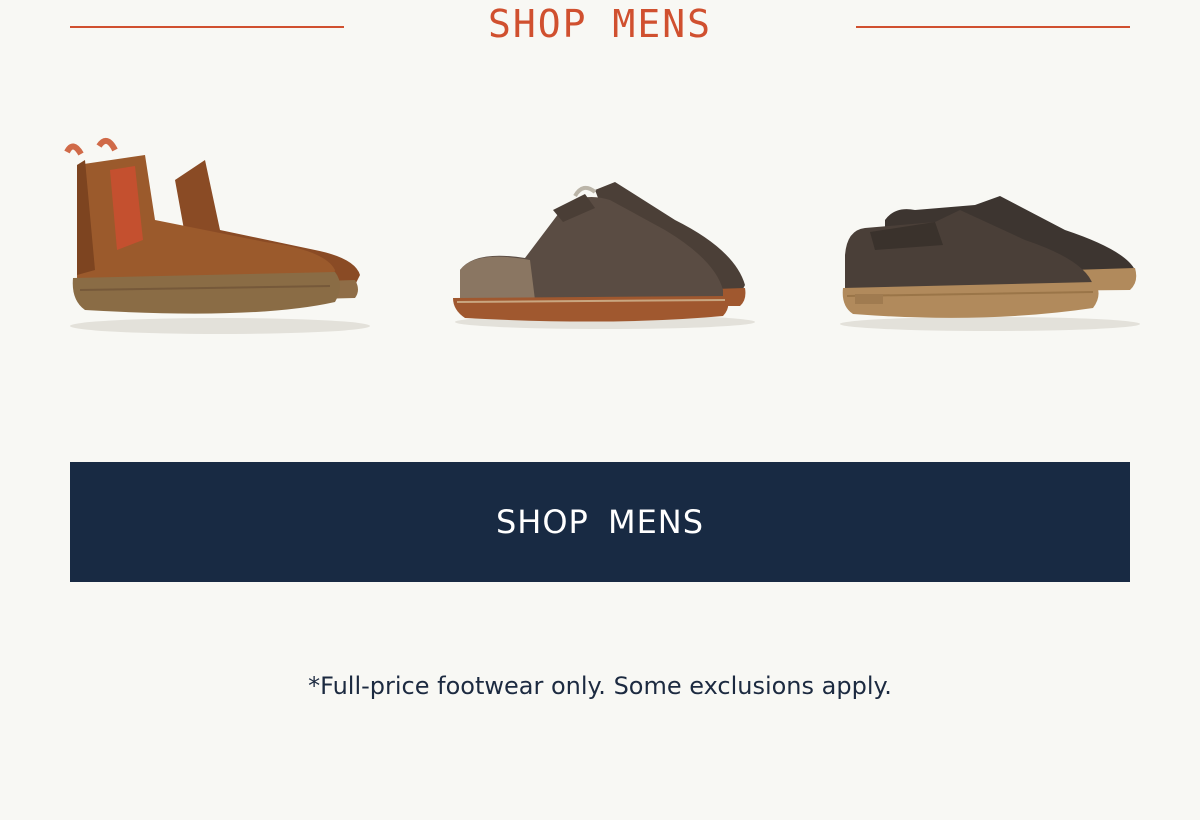 Image resolution: width=1200 pixels, height=820 pixels. I want to click on shop-mens-button-label: SHOP MENS, so click(600, 522).